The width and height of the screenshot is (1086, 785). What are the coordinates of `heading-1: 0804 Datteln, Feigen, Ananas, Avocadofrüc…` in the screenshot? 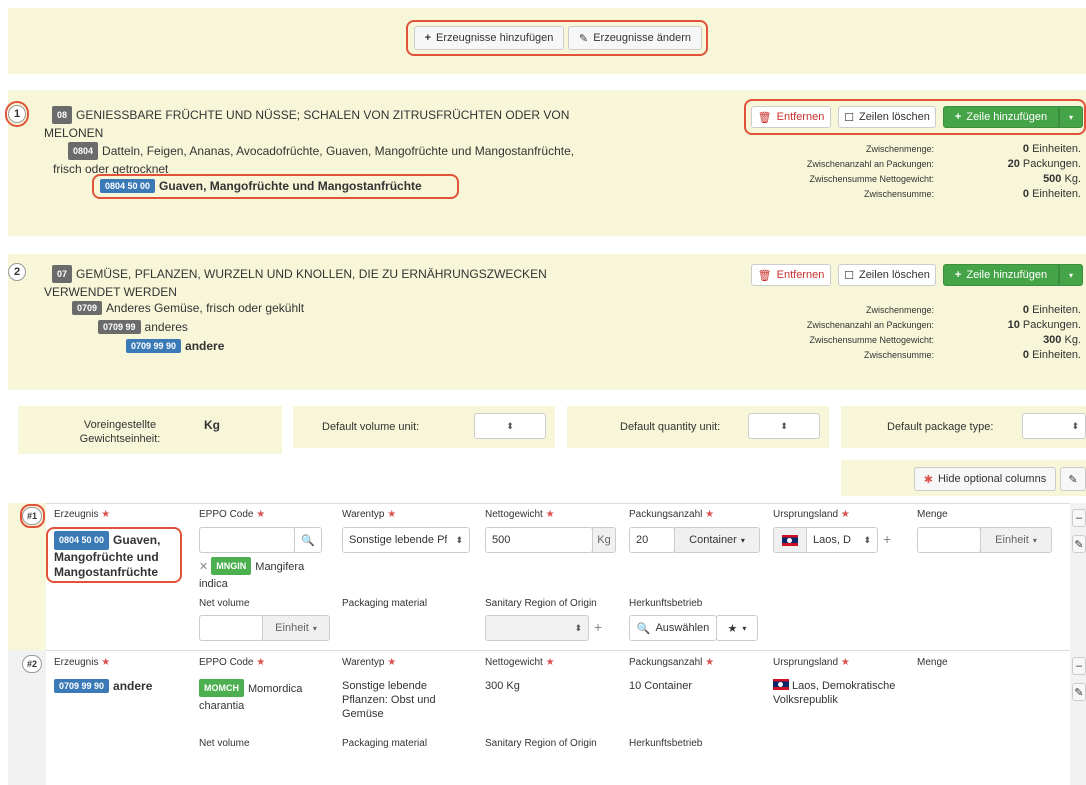 It's located at (360, 159).